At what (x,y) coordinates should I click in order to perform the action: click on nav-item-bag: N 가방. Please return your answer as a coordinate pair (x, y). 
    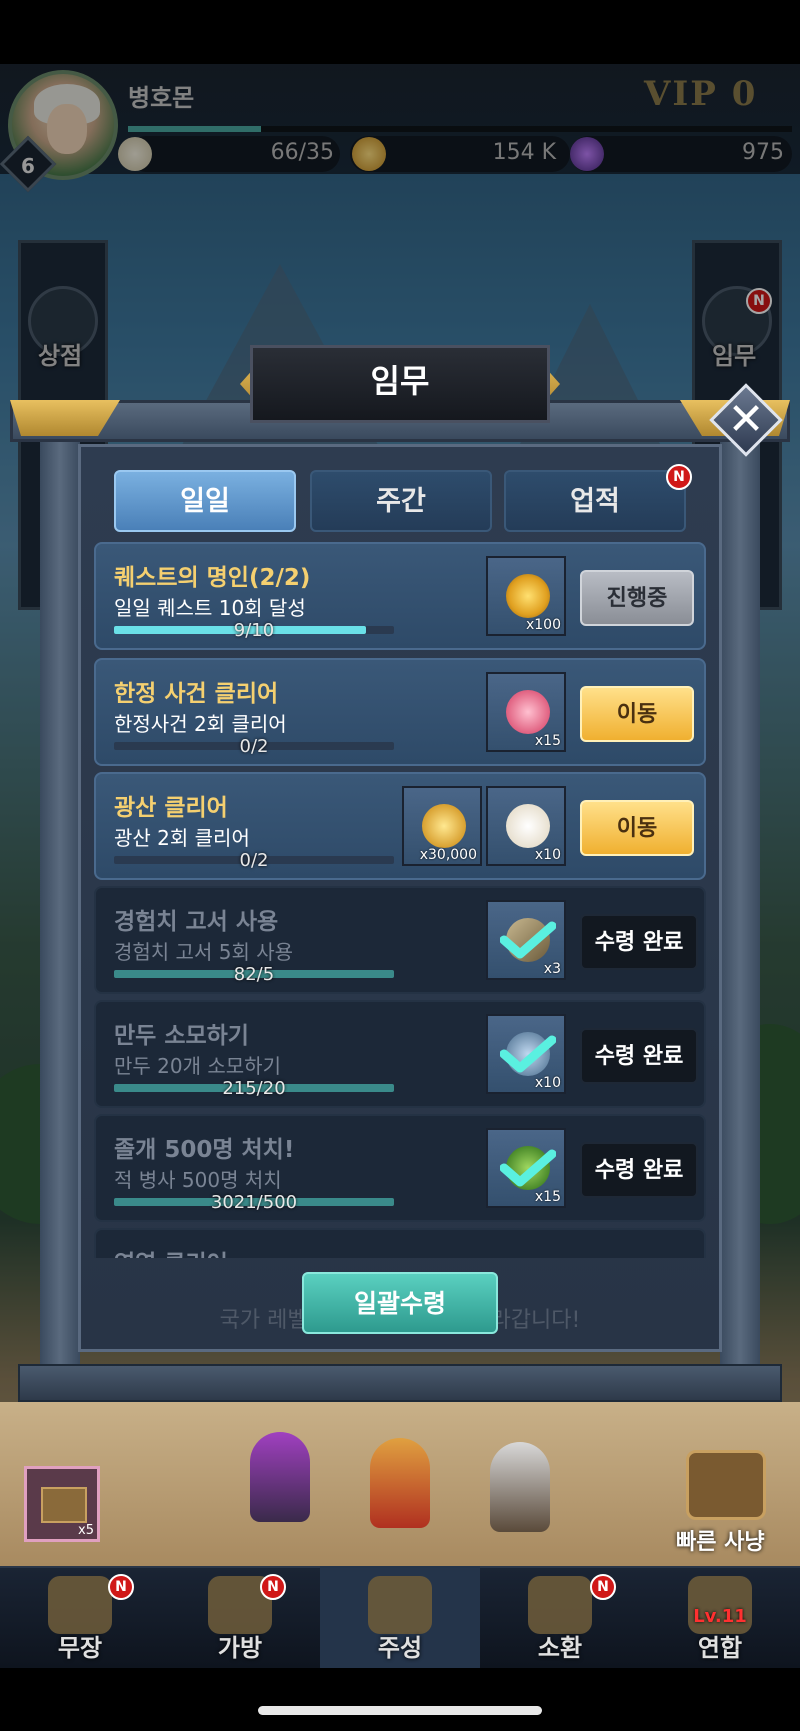
    Looking at the image, I should click on (240, 1617).